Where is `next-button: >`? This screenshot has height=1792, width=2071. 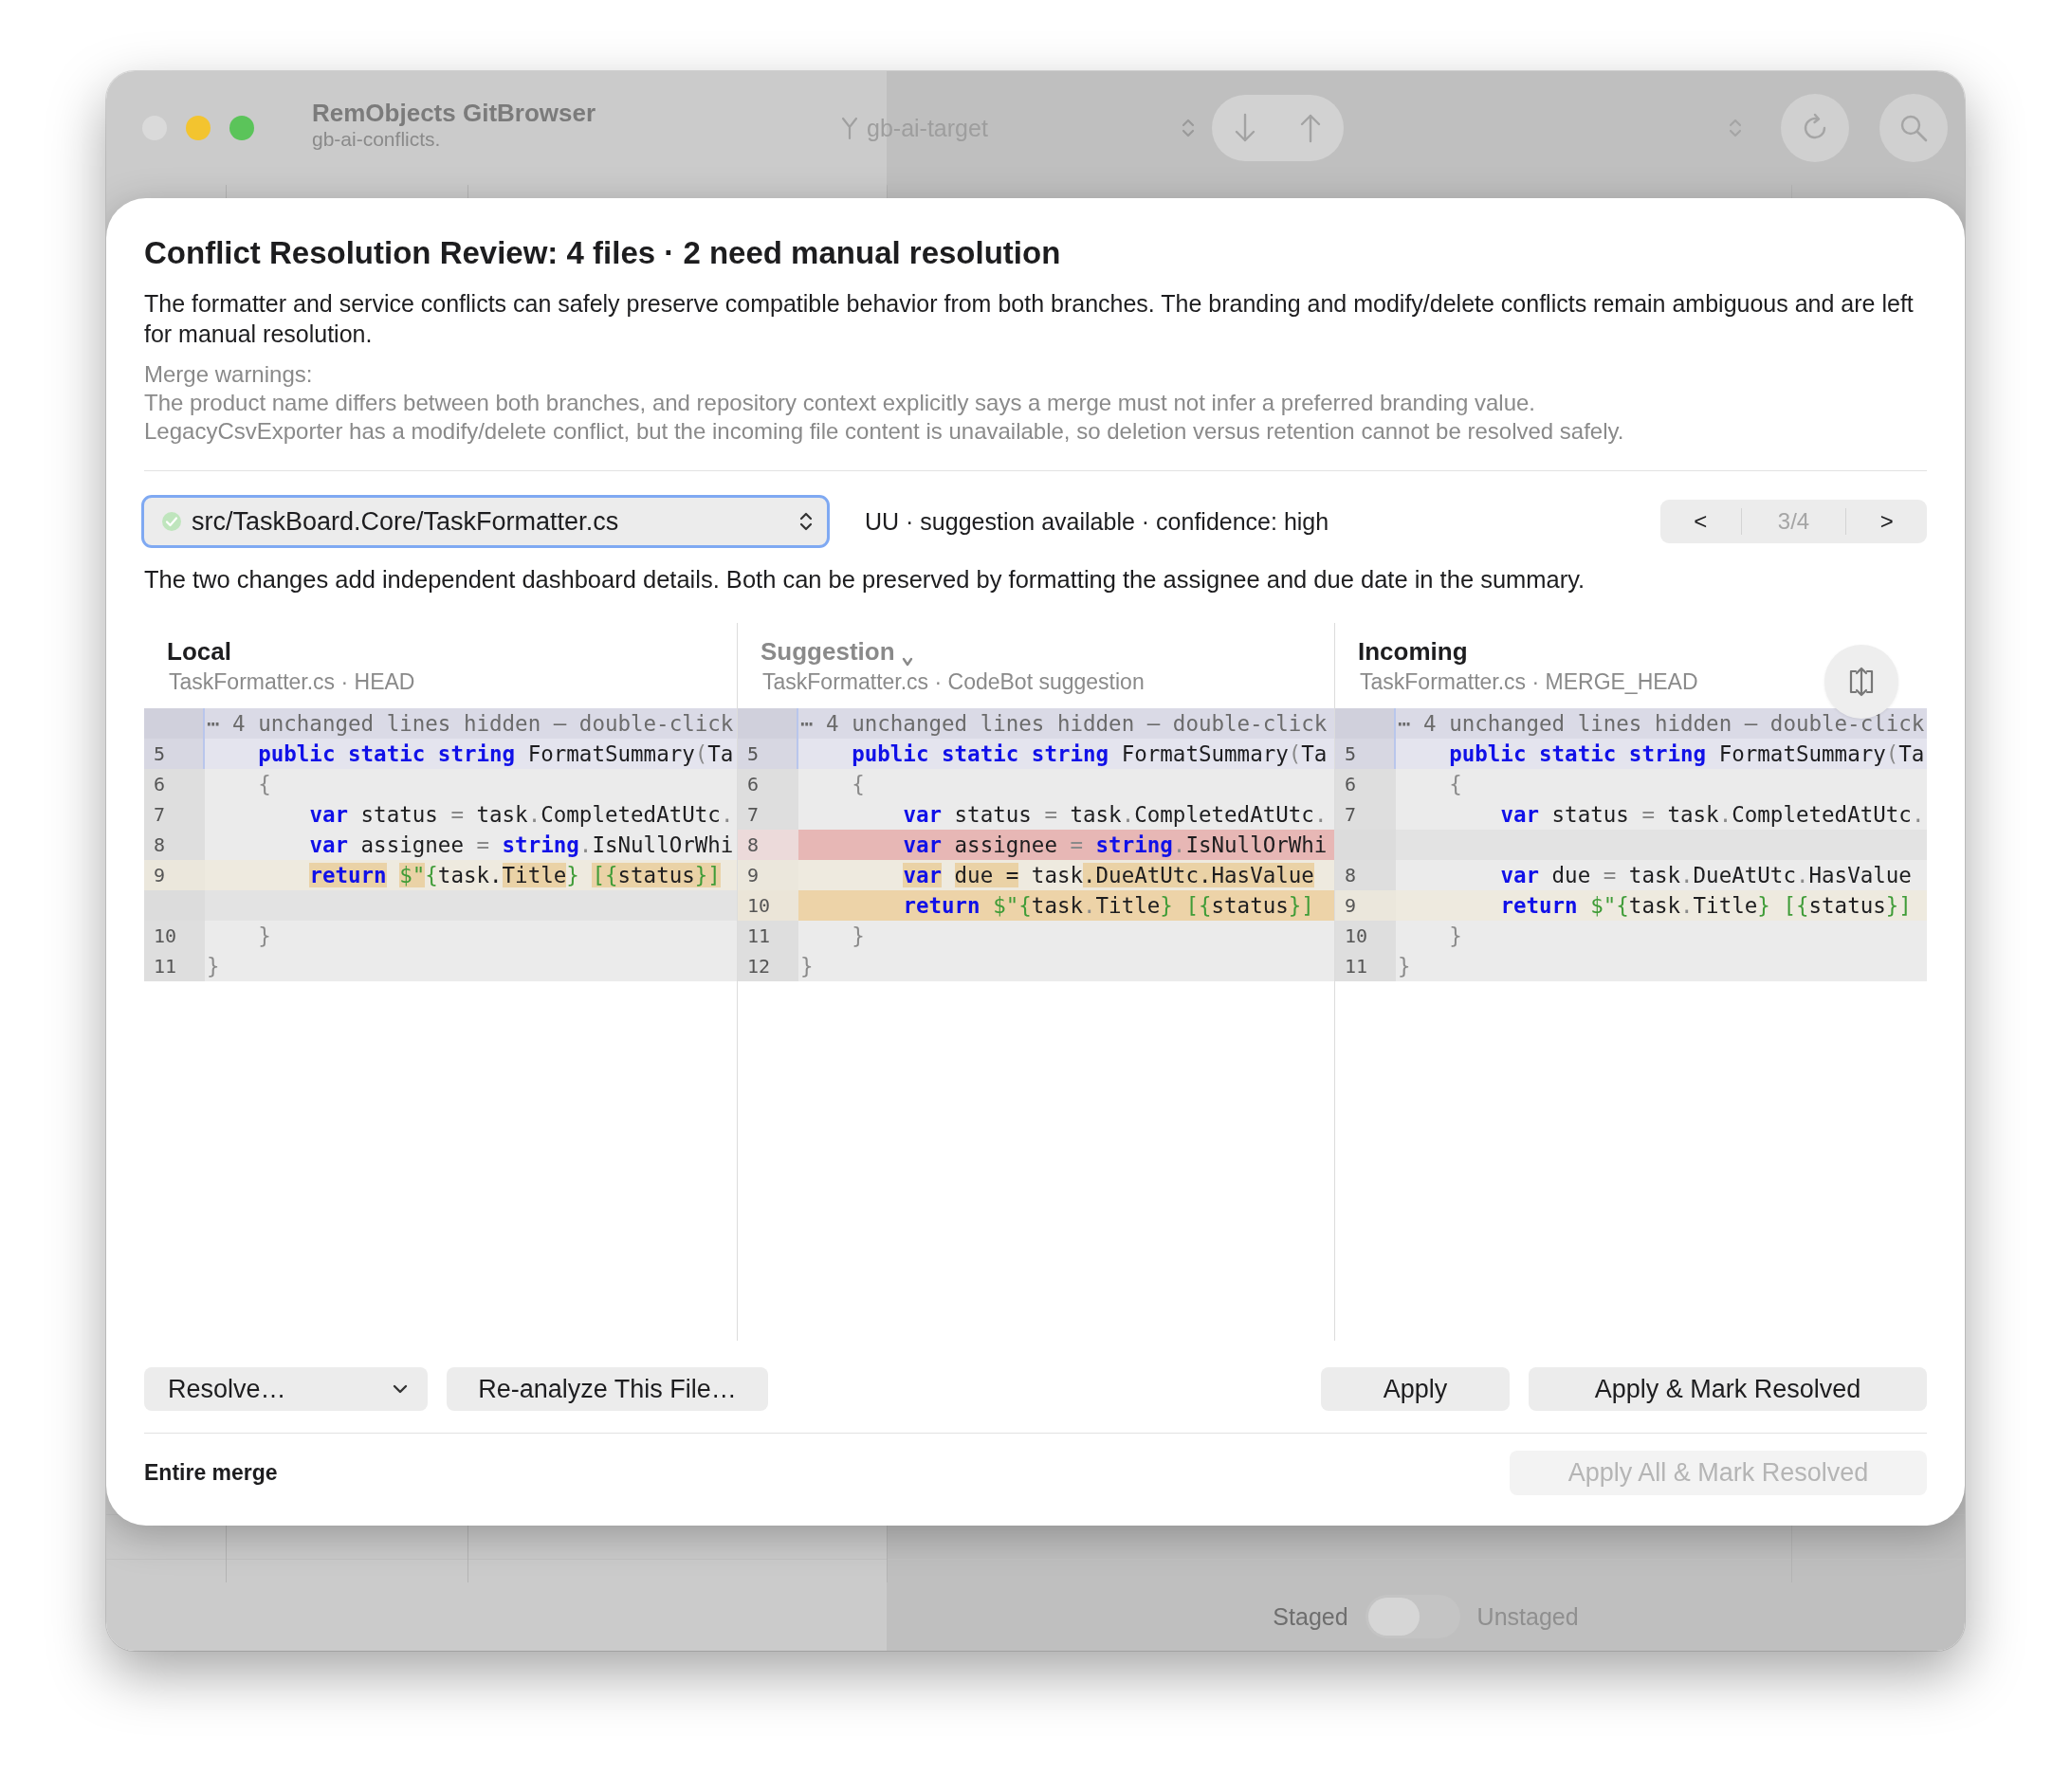
next-button: > is located at coordinates (1886, 521).